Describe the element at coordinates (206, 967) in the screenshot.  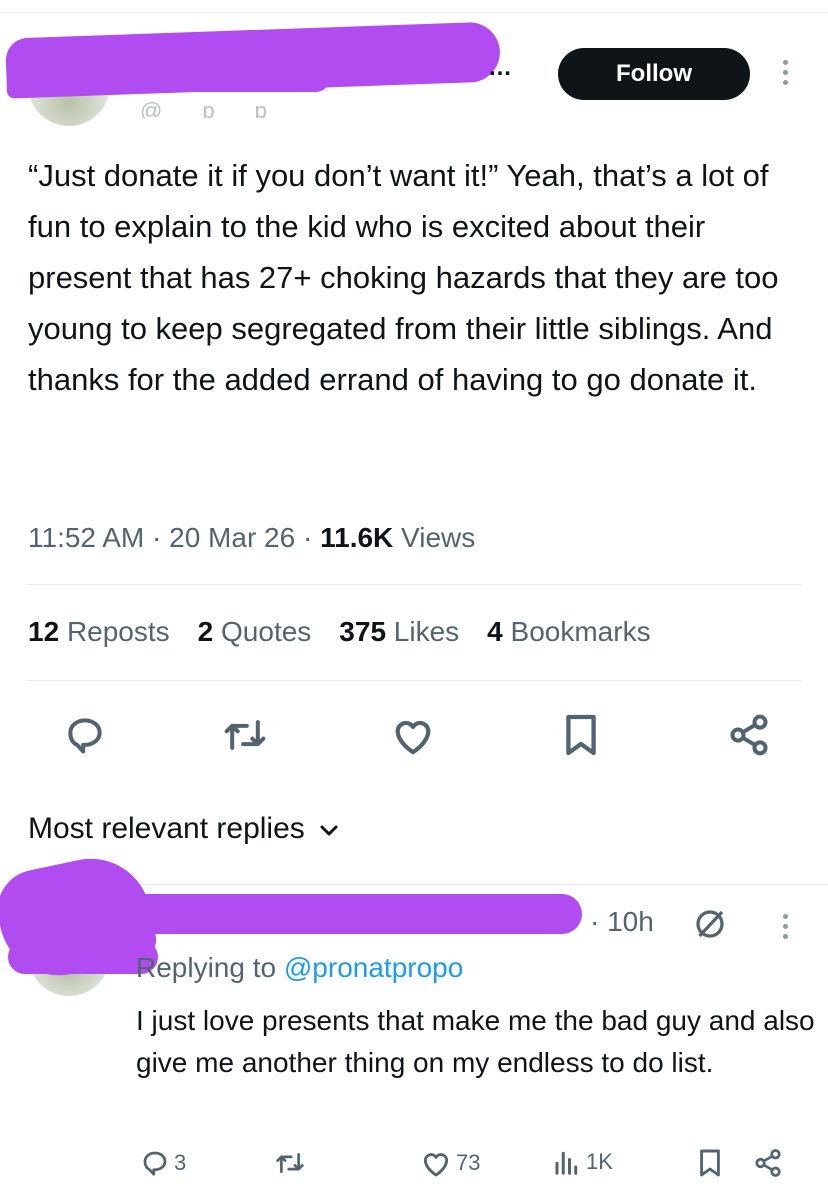
I see `replying-prefix: Replying to` at that location.